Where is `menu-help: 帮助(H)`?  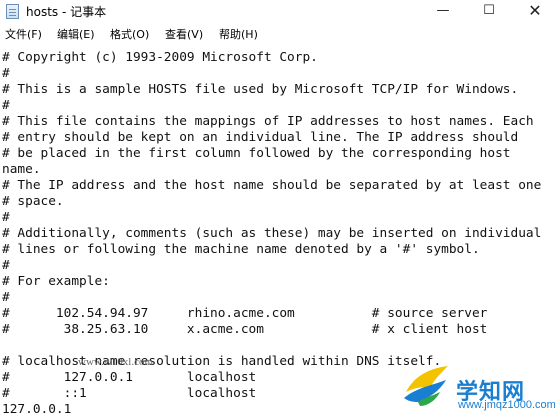
menu-help: 帮助(H) is located at coordinates (238, 35).